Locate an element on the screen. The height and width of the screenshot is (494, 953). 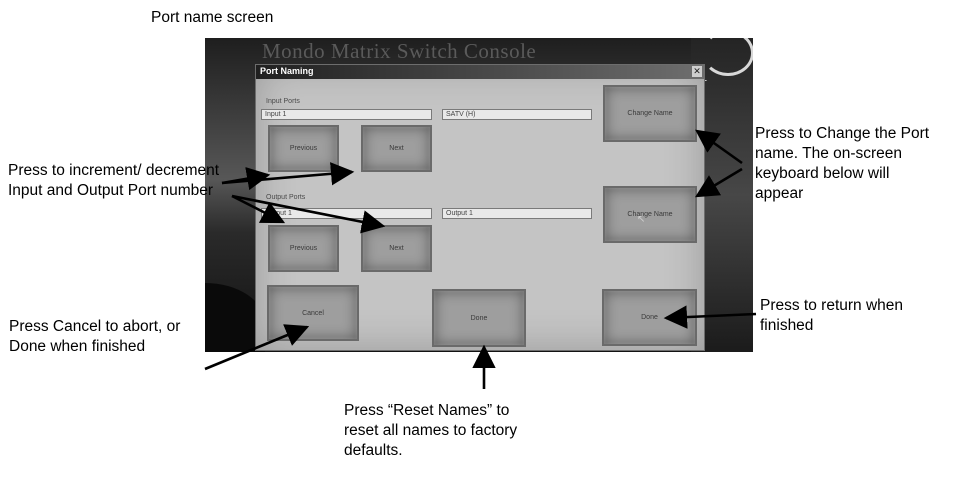
arrow-to-output-next is located at coordinates (308, 214).